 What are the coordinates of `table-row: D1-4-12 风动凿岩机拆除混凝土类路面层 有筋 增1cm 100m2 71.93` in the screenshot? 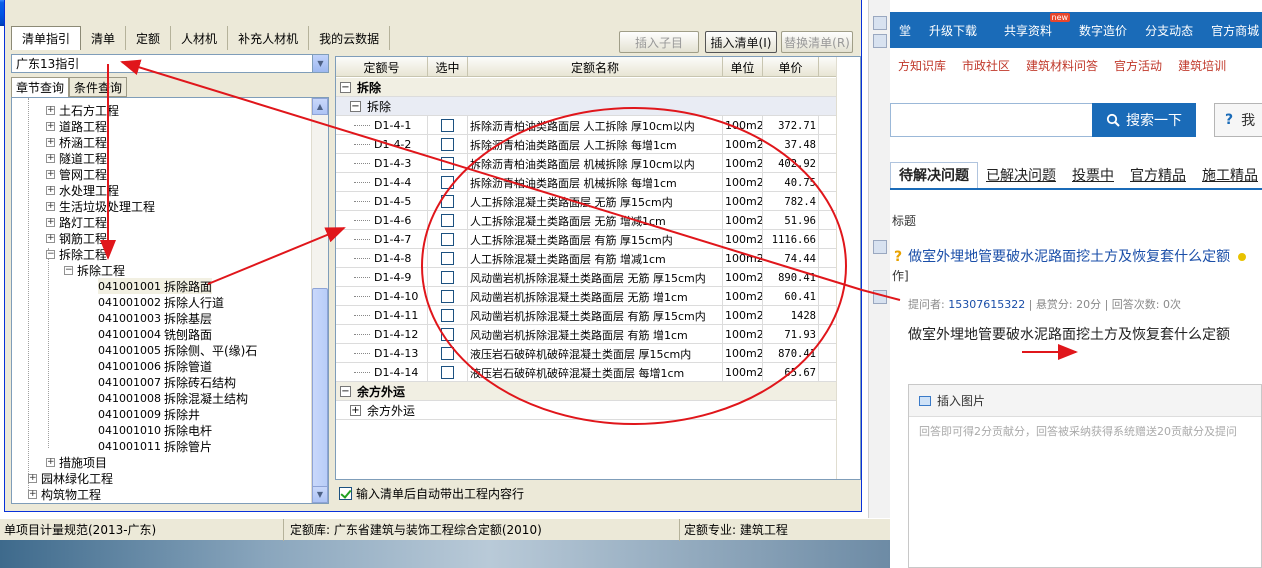 It's located at (586, 334).